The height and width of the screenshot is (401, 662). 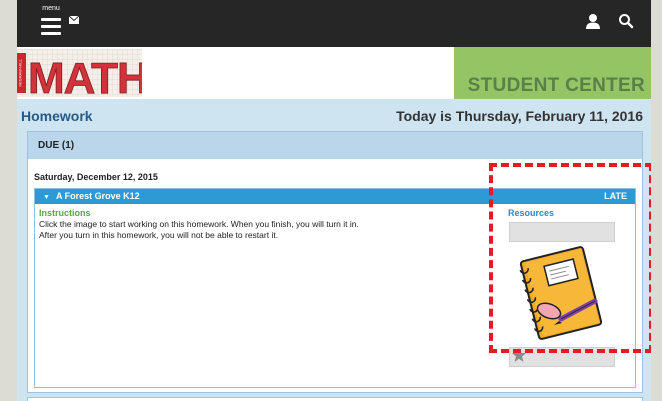 What do you see at coordinates (626, 21) in the screenshot?
I see `search-icon` at bounding box center [626, 21].